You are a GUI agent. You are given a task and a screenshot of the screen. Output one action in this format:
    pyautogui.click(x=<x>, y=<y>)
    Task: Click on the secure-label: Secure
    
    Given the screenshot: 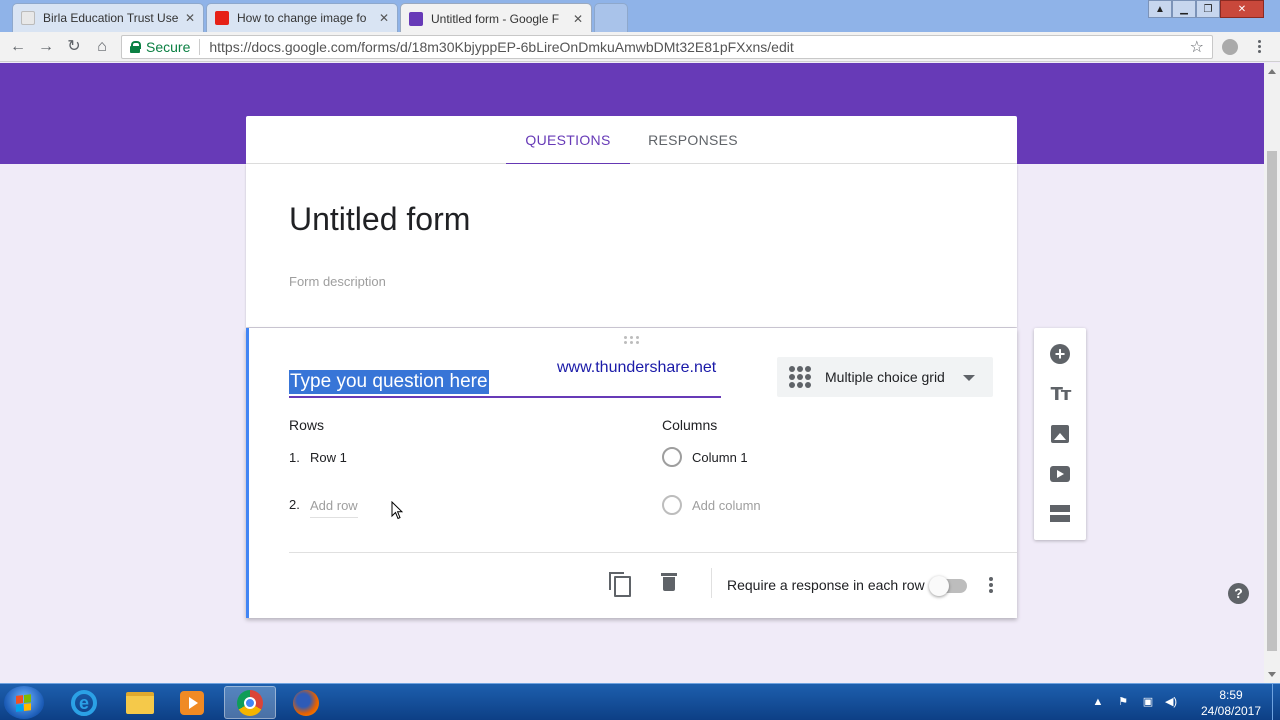 What is the action you would take?
    pyautogui.click(x=168, y=47)
    